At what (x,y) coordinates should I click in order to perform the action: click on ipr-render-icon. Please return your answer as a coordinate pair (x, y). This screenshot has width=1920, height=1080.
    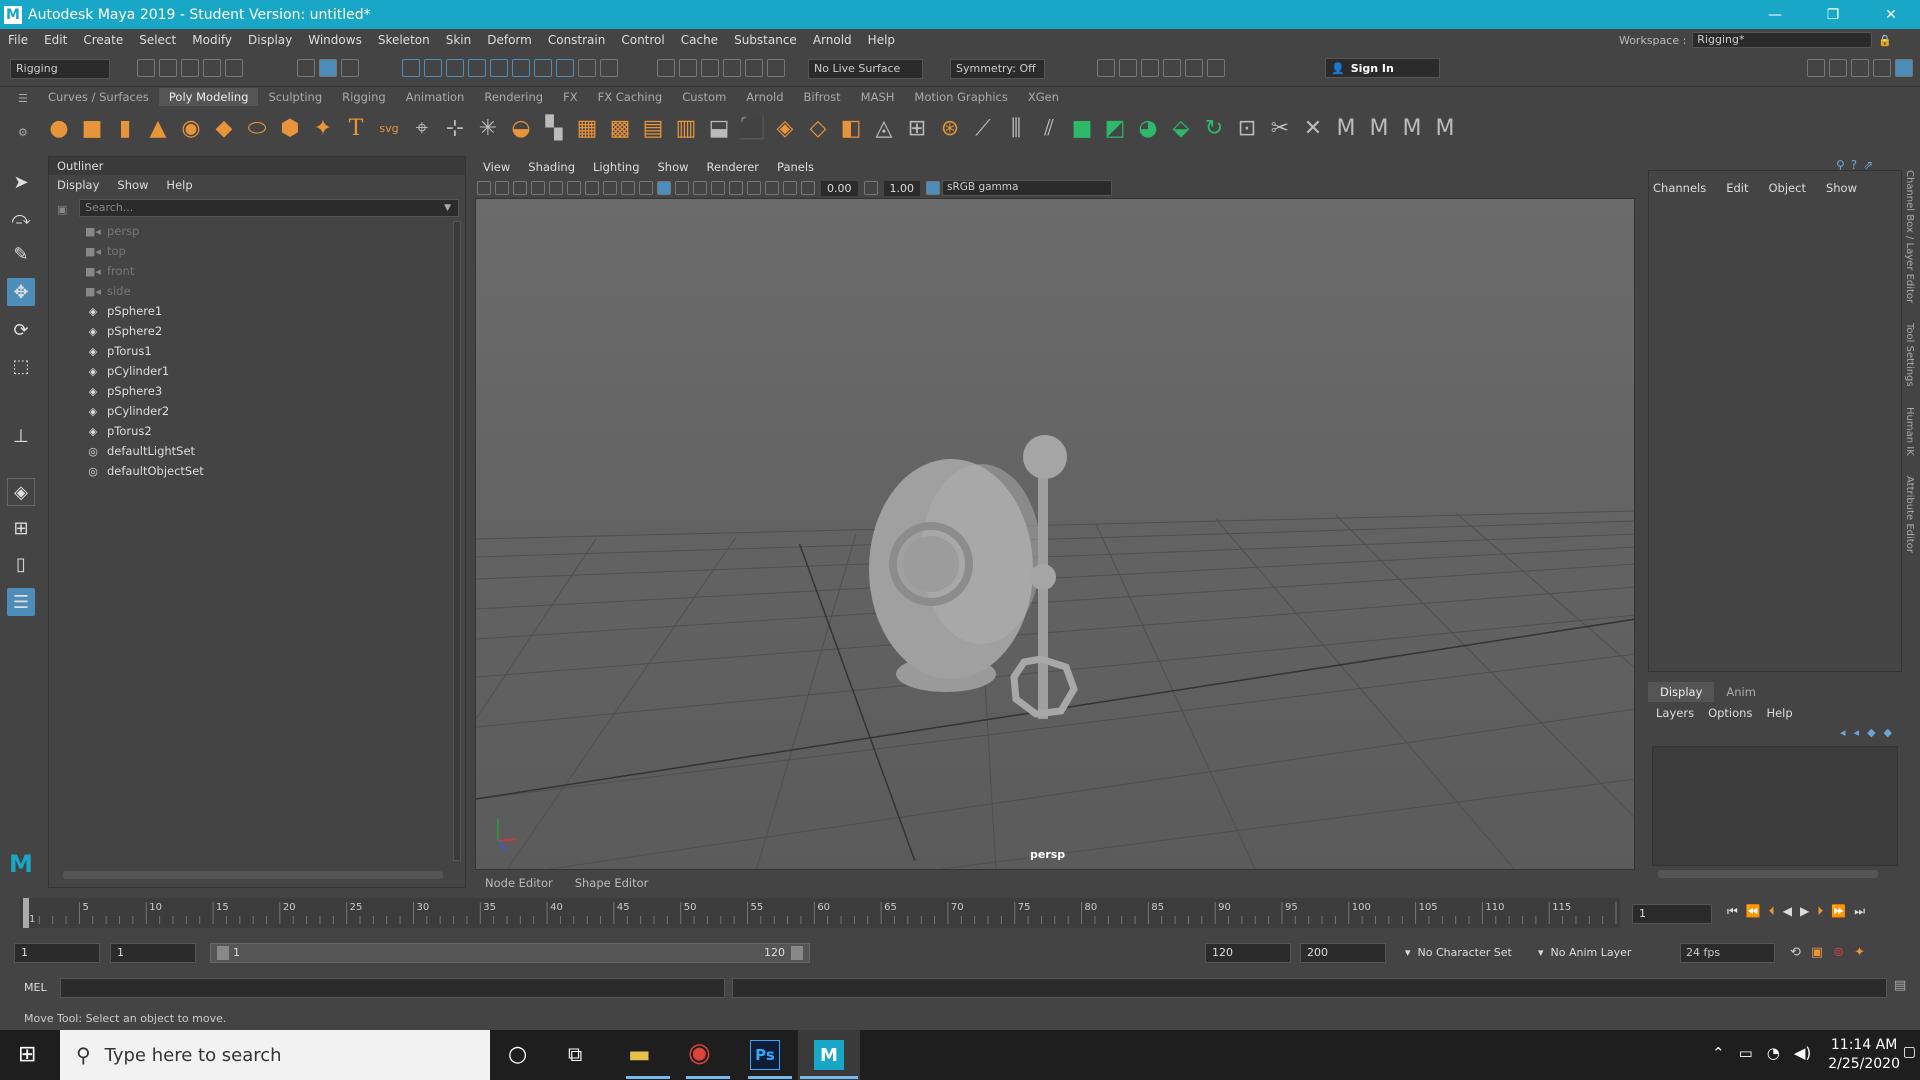
    Looking at the image, I should click on (1128, 68).